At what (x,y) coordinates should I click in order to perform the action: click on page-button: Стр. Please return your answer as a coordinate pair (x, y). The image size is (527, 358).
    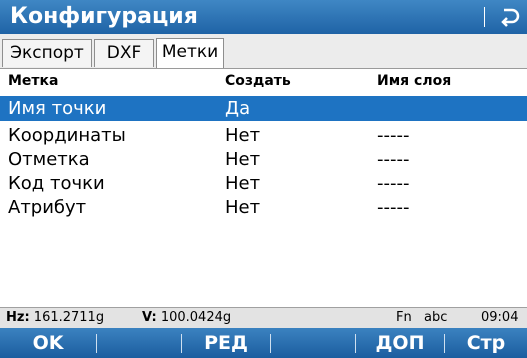
    Looking at the image, I should click on (486, 343).